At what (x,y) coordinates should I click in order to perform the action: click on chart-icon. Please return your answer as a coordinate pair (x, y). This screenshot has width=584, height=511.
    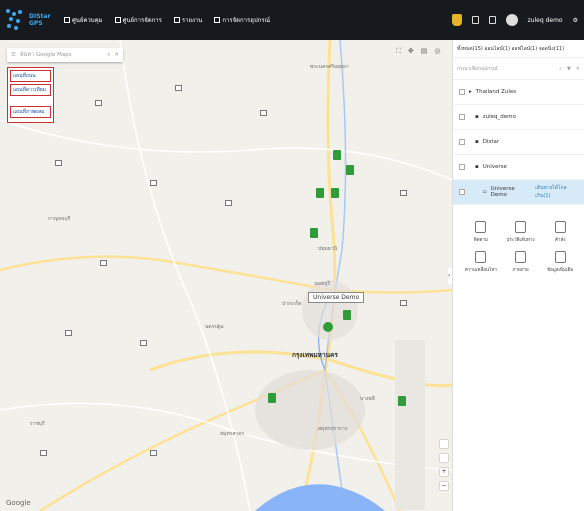
    Looking at the image, I should click on (176, 20).